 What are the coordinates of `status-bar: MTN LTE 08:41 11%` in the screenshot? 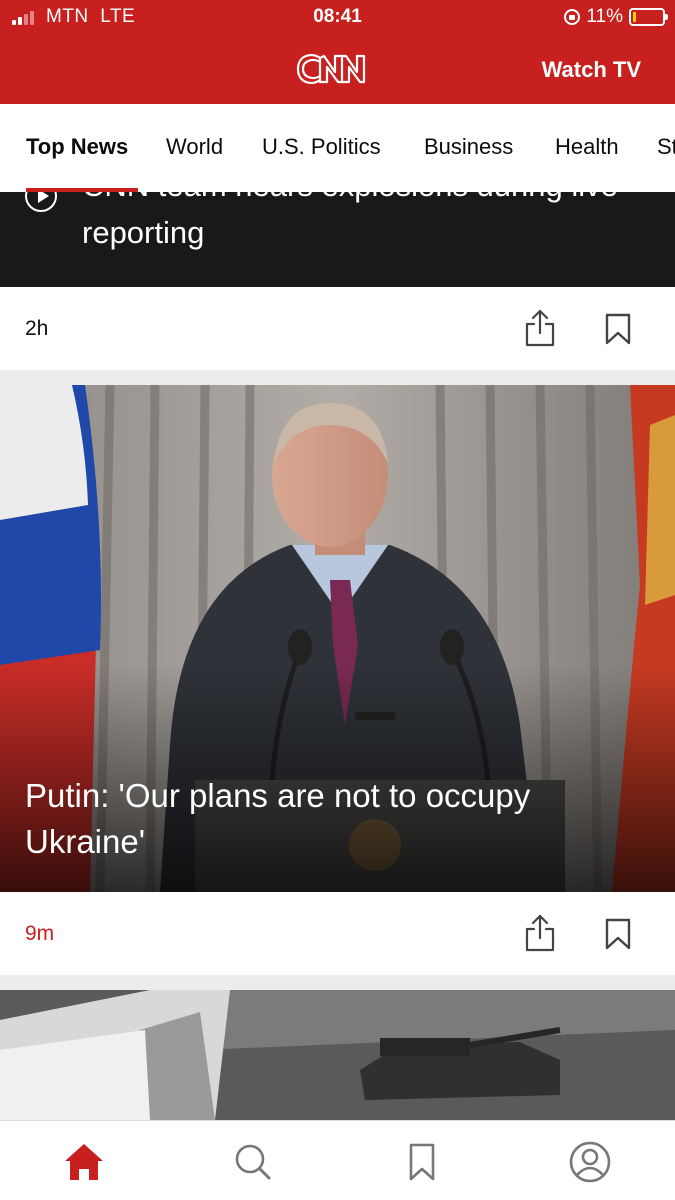 It's located at (337, 18).